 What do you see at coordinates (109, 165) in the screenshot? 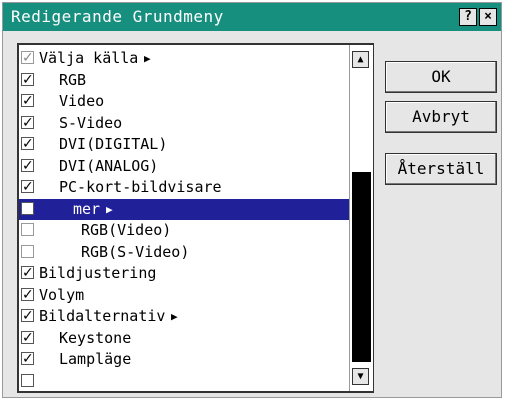
I see `item-label: DVI(ANALOG)` at bounding box center [109, 165].